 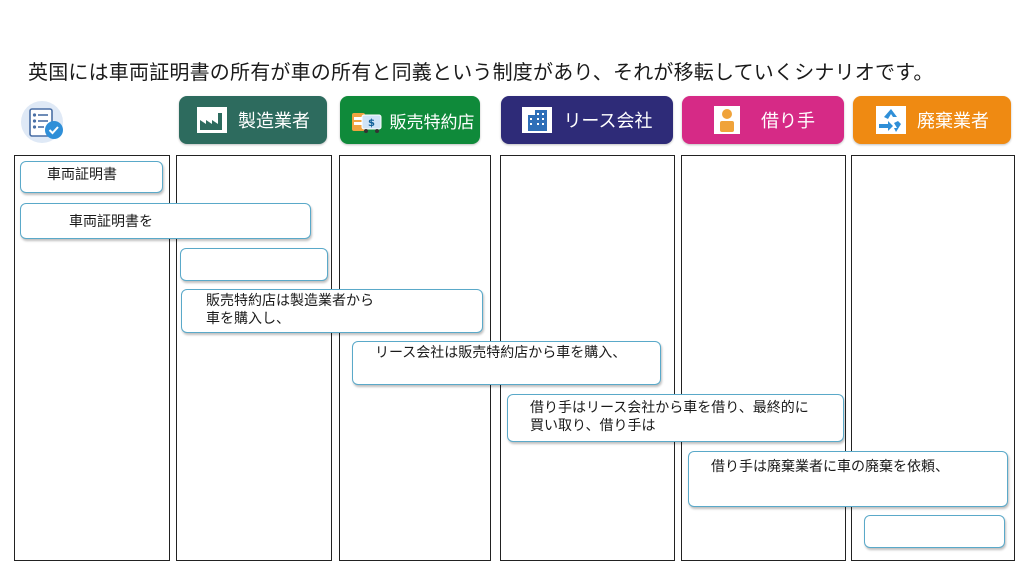 What do you see at coordinates (848, 479) in the screenshot?
I see `step-box-7: 借り手は廃棄業者に車の廃棄を依頼、` at bounding box center [848, 479].